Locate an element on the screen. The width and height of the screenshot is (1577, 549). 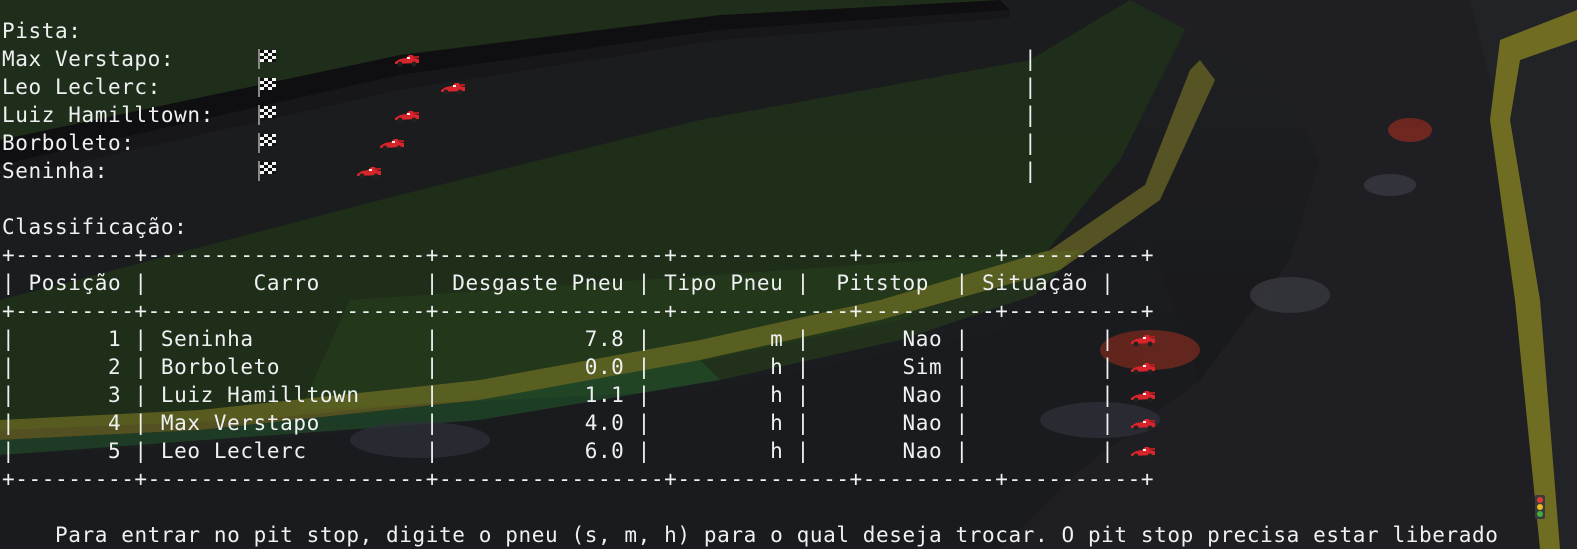
traffic-light-icon is located at coordinates (1540, 507).